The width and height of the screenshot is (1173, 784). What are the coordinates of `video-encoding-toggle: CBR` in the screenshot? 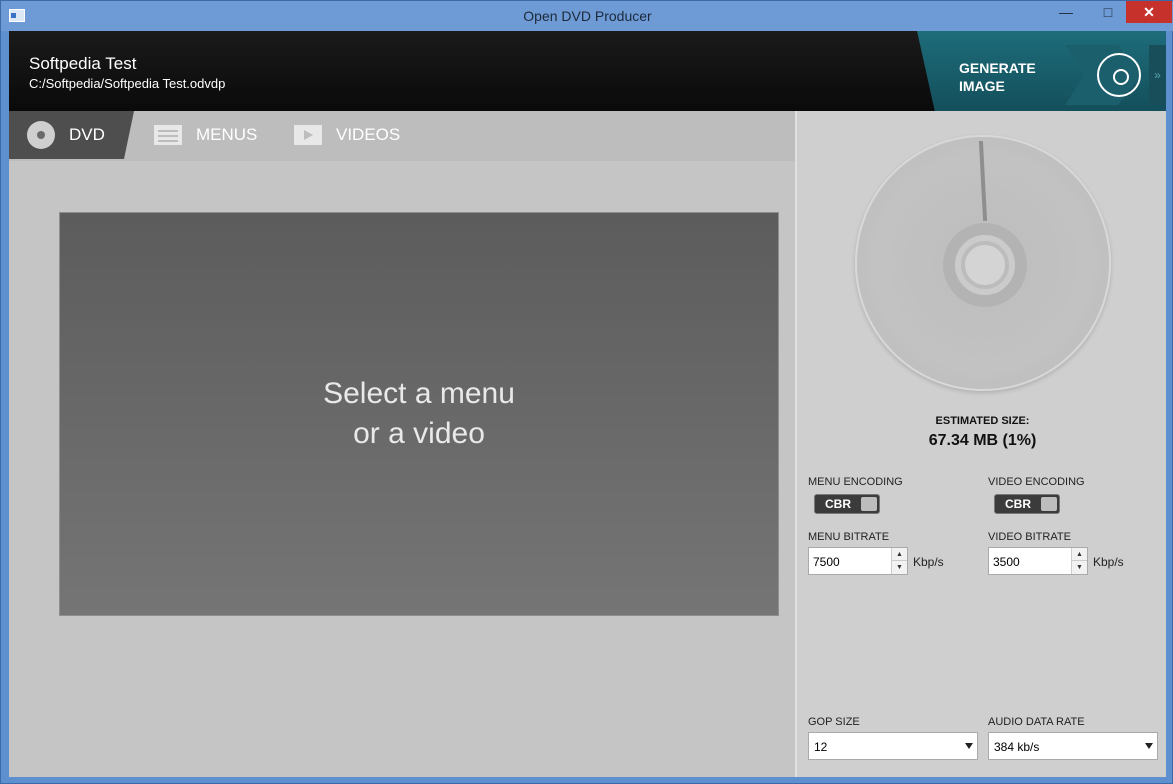 It's located at (1027, 504).